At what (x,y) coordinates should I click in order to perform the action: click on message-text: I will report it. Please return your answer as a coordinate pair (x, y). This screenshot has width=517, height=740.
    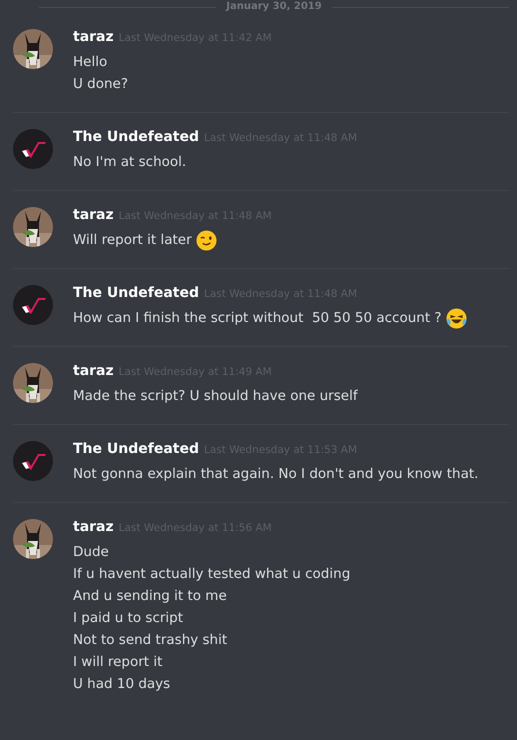
    Looking at the image, I should click on (117, 662).